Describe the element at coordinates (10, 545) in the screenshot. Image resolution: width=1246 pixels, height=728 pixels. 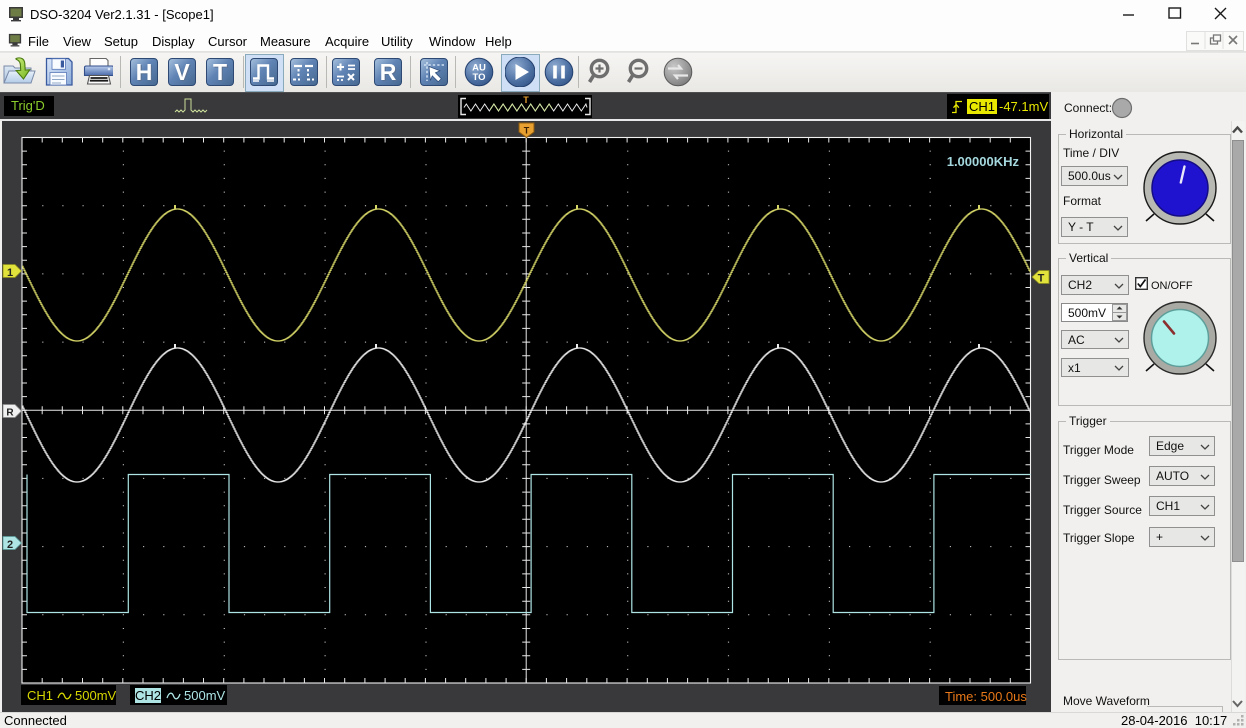
I see `svg-text: 2` at that location.